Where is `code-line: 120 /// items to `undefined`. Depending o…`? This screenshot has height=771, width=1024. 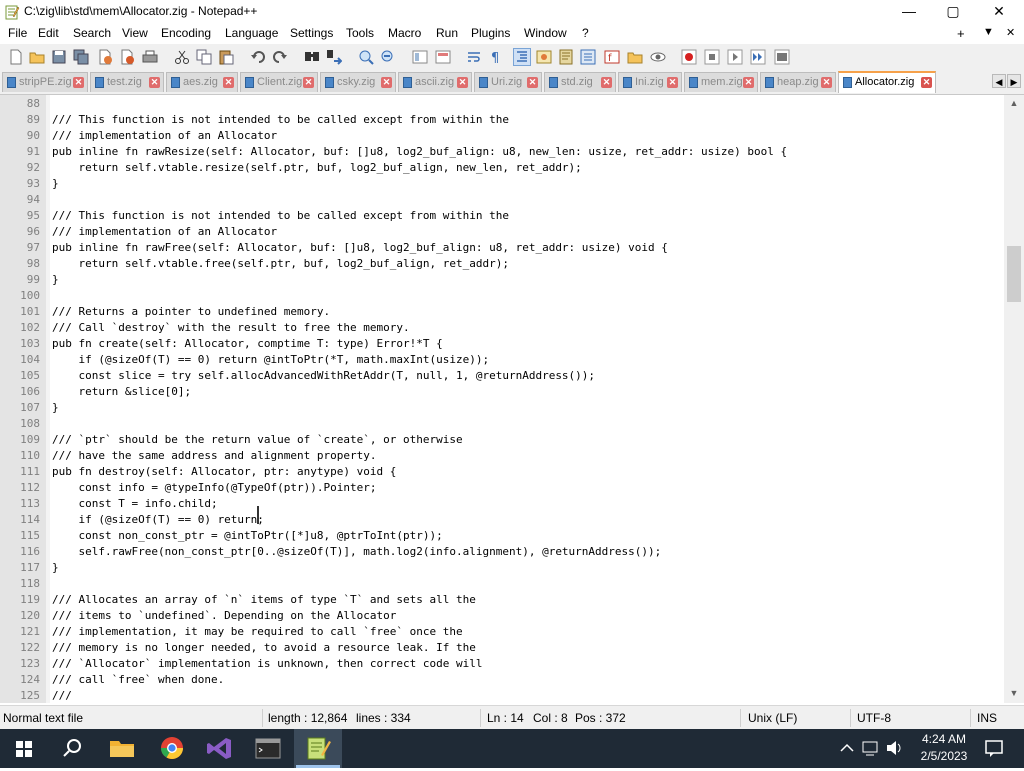 code-line: 120 /// items to `undefined`. Depending o… is located at coordinates (502, 616).